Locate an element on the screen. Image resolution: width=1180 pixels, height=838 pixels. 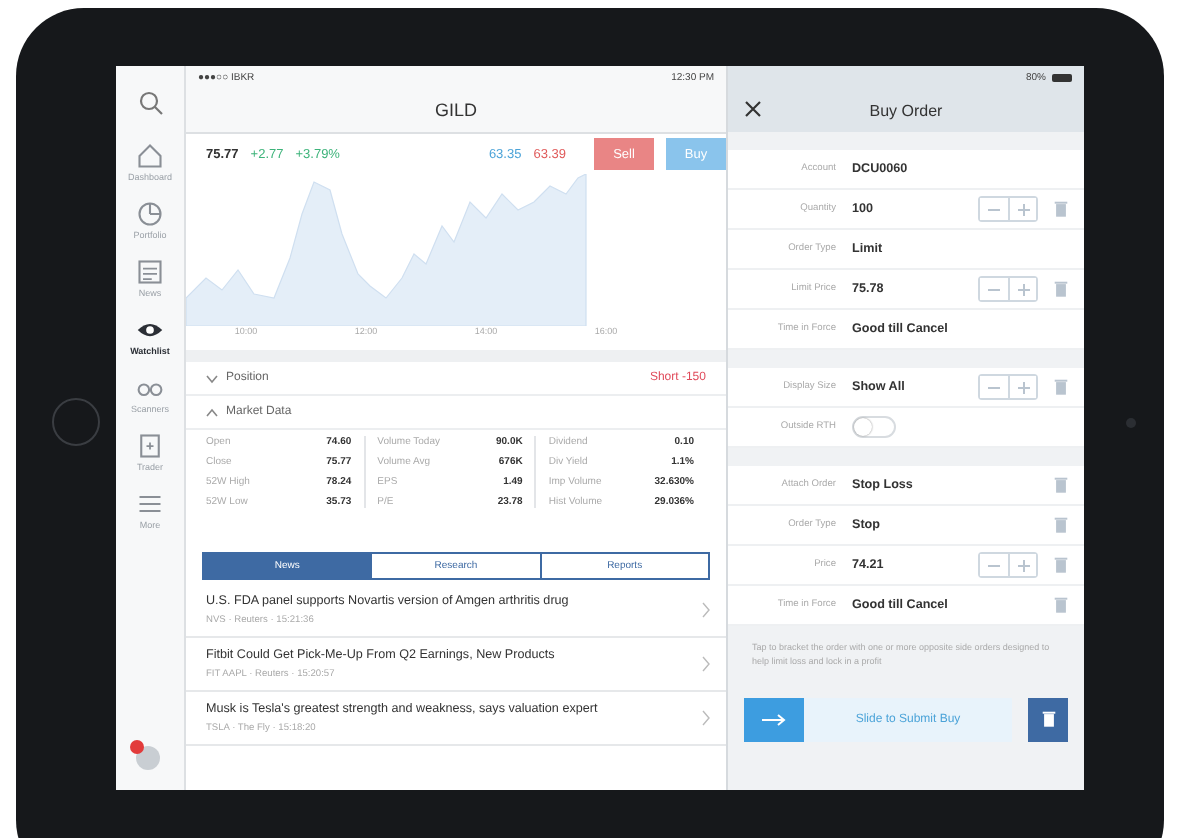
search-icon is located at coordinates (150, 103).